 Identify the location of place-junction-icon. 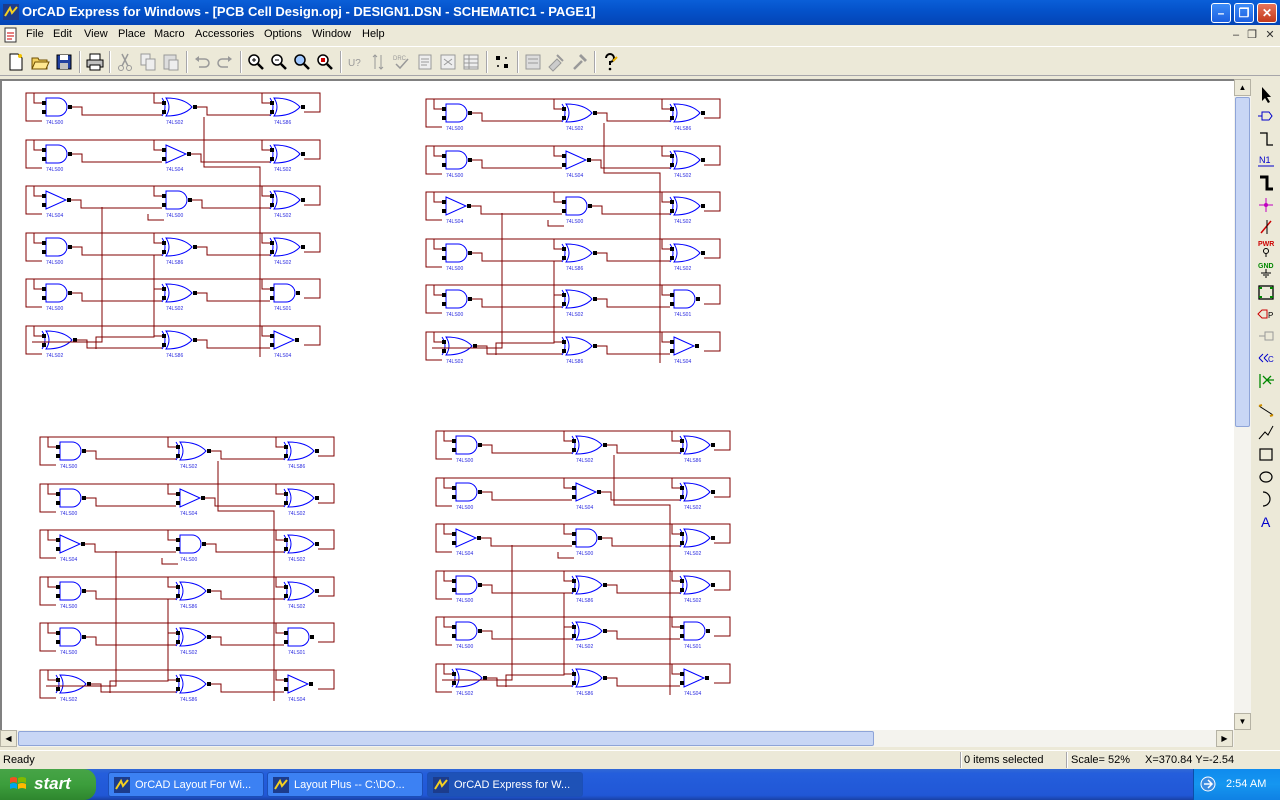
(1266, 204).